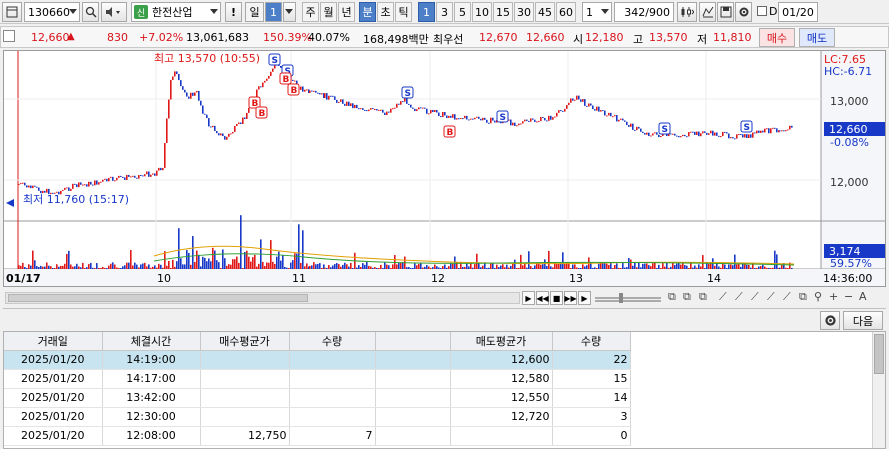 Image resolution: width=889 pixels, height=449 pixels. I want to click on col-sell-qty: 수량, so click(591, 341).